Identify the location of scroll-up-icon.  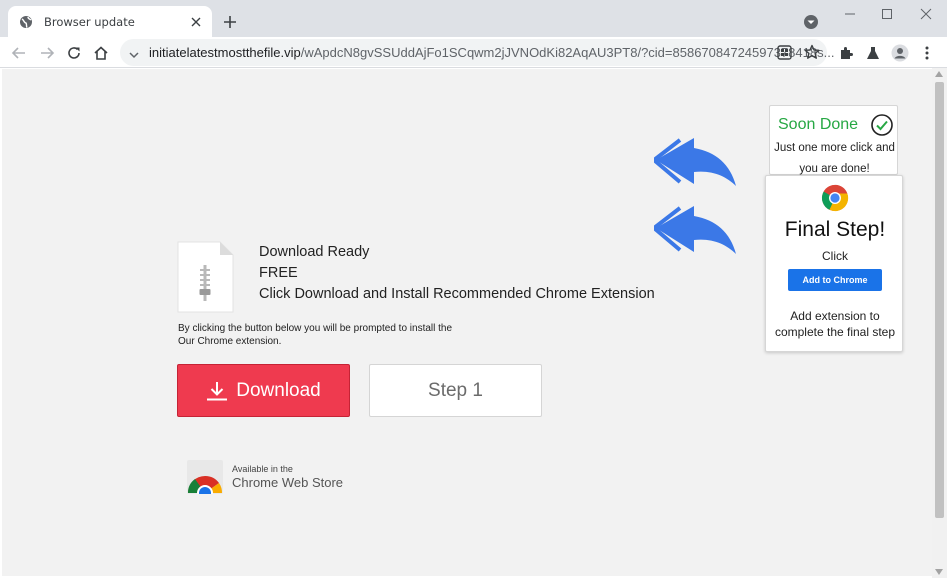
(939, 74).